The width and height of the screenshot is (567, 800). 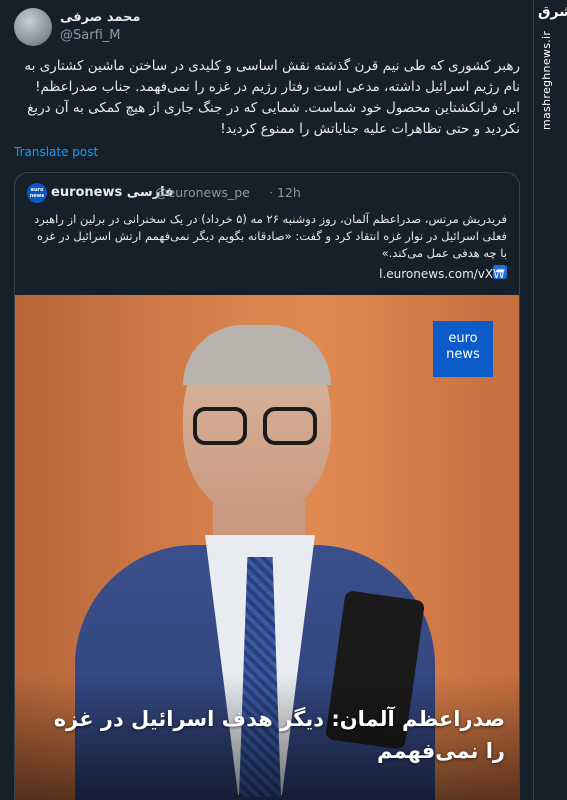 I want to click on euronews-logo: euro news, so click(x=463, y=349).